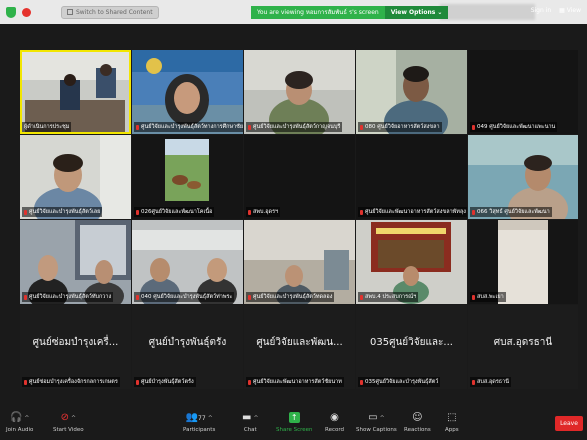  Describe the element at coordinates (570, 10) in the screenshot. I see `view-button: ▦ View` at that location.